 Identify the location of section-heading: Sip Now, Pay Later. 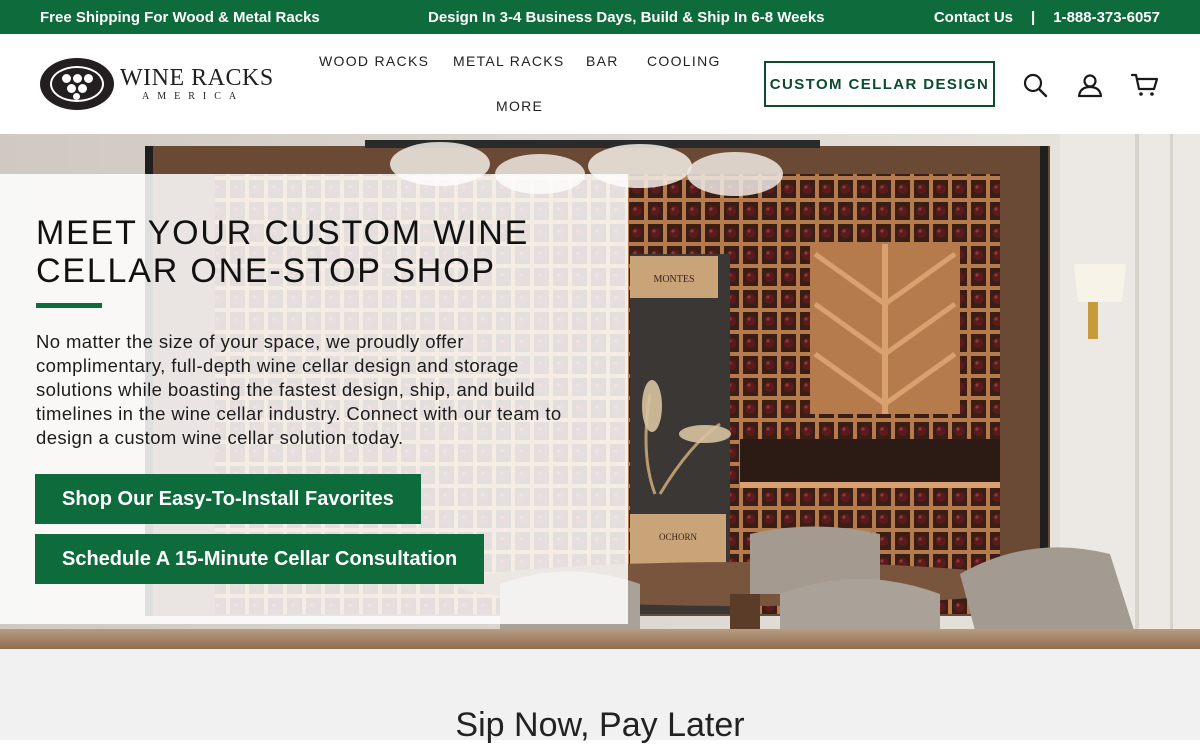
(600, 725).